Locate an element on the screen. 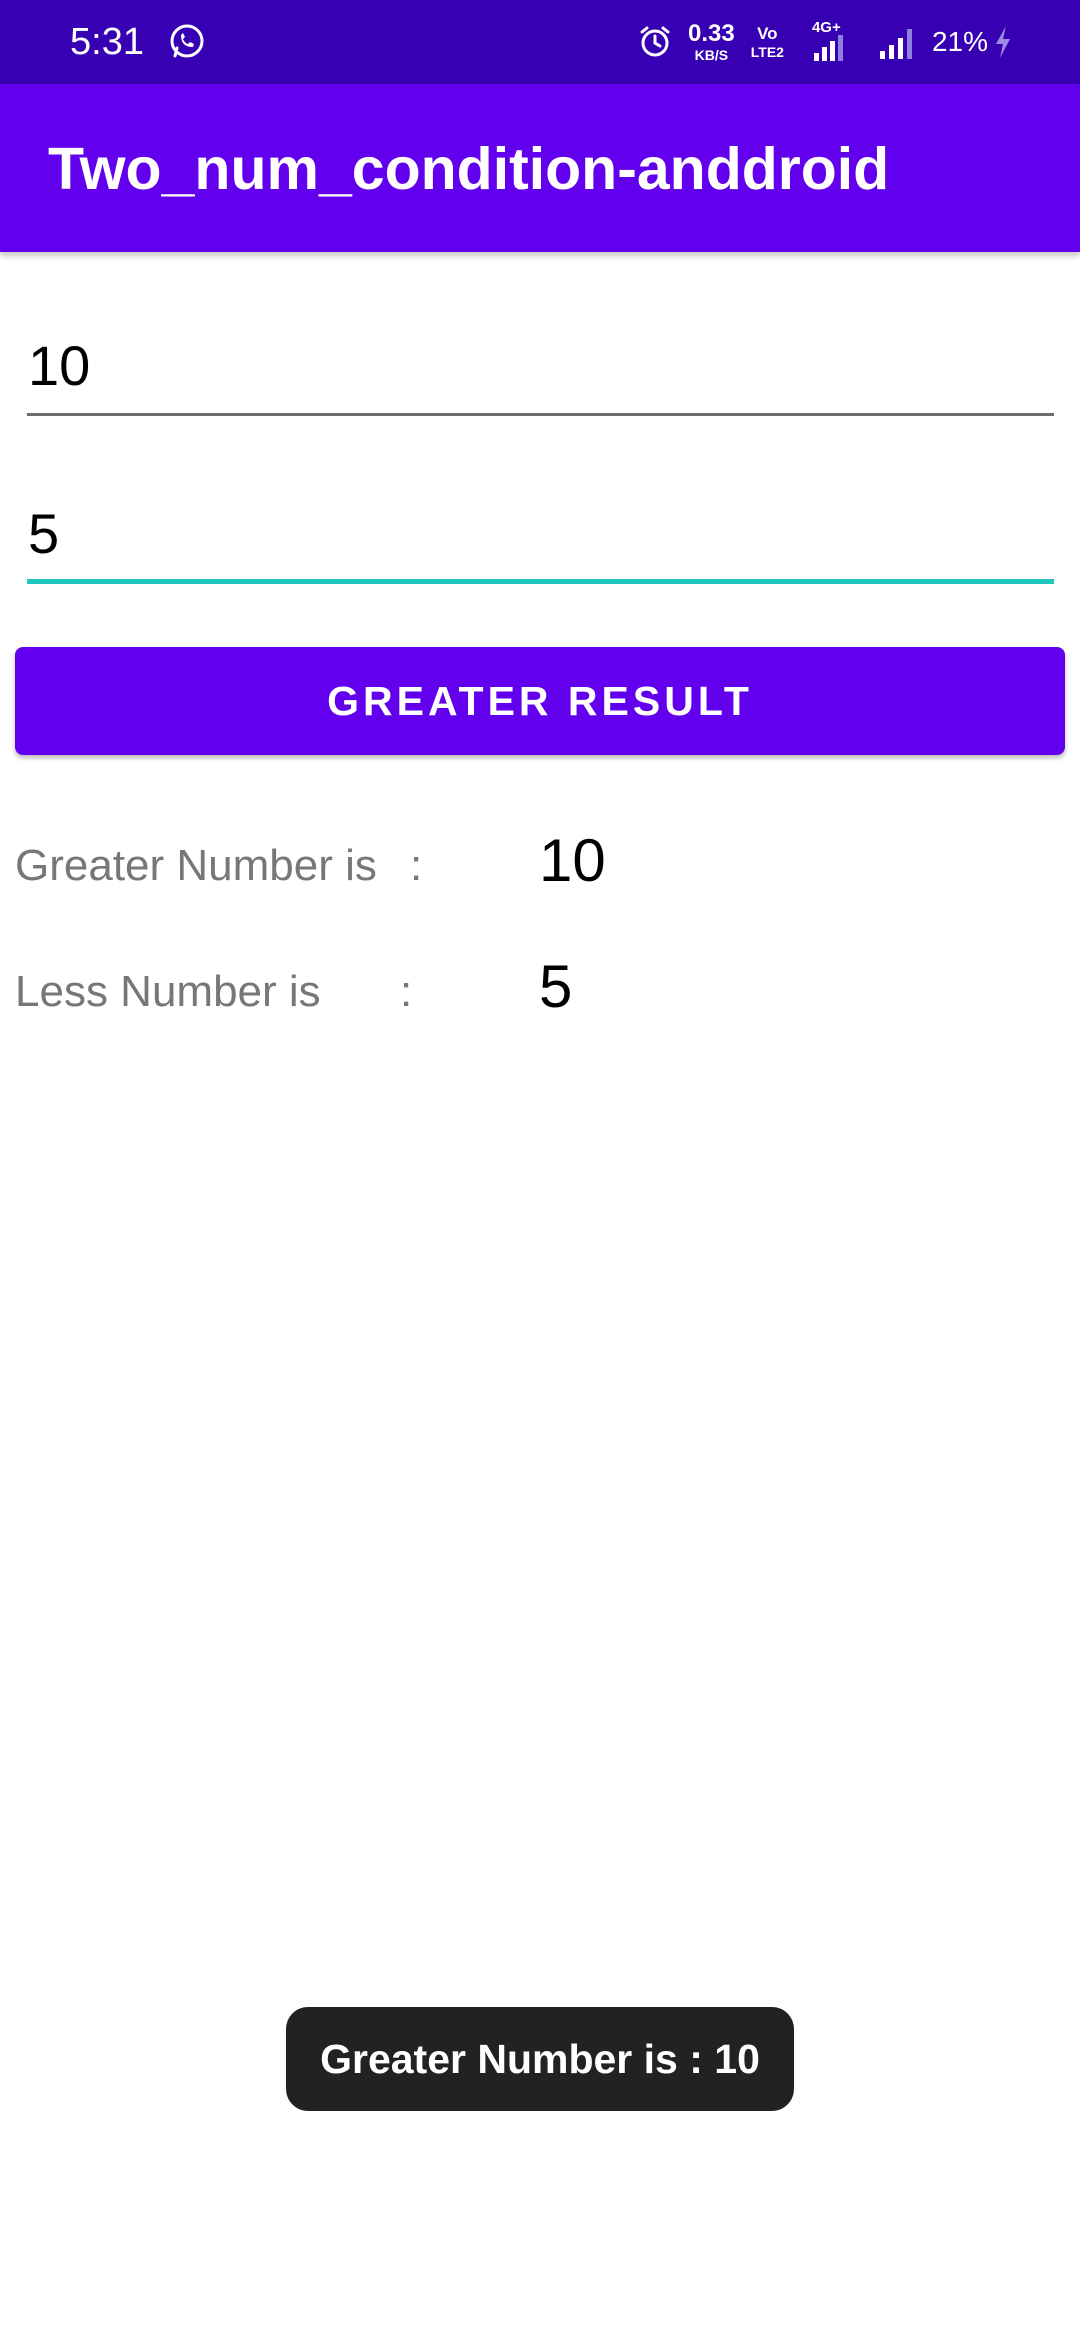 Image resolution: width=1080 pixels, height=2340 pixels. status-bar: 5:31 0.33 KB/S Vo LTE2 4G+ 21% is located at coordinates (540, 42).